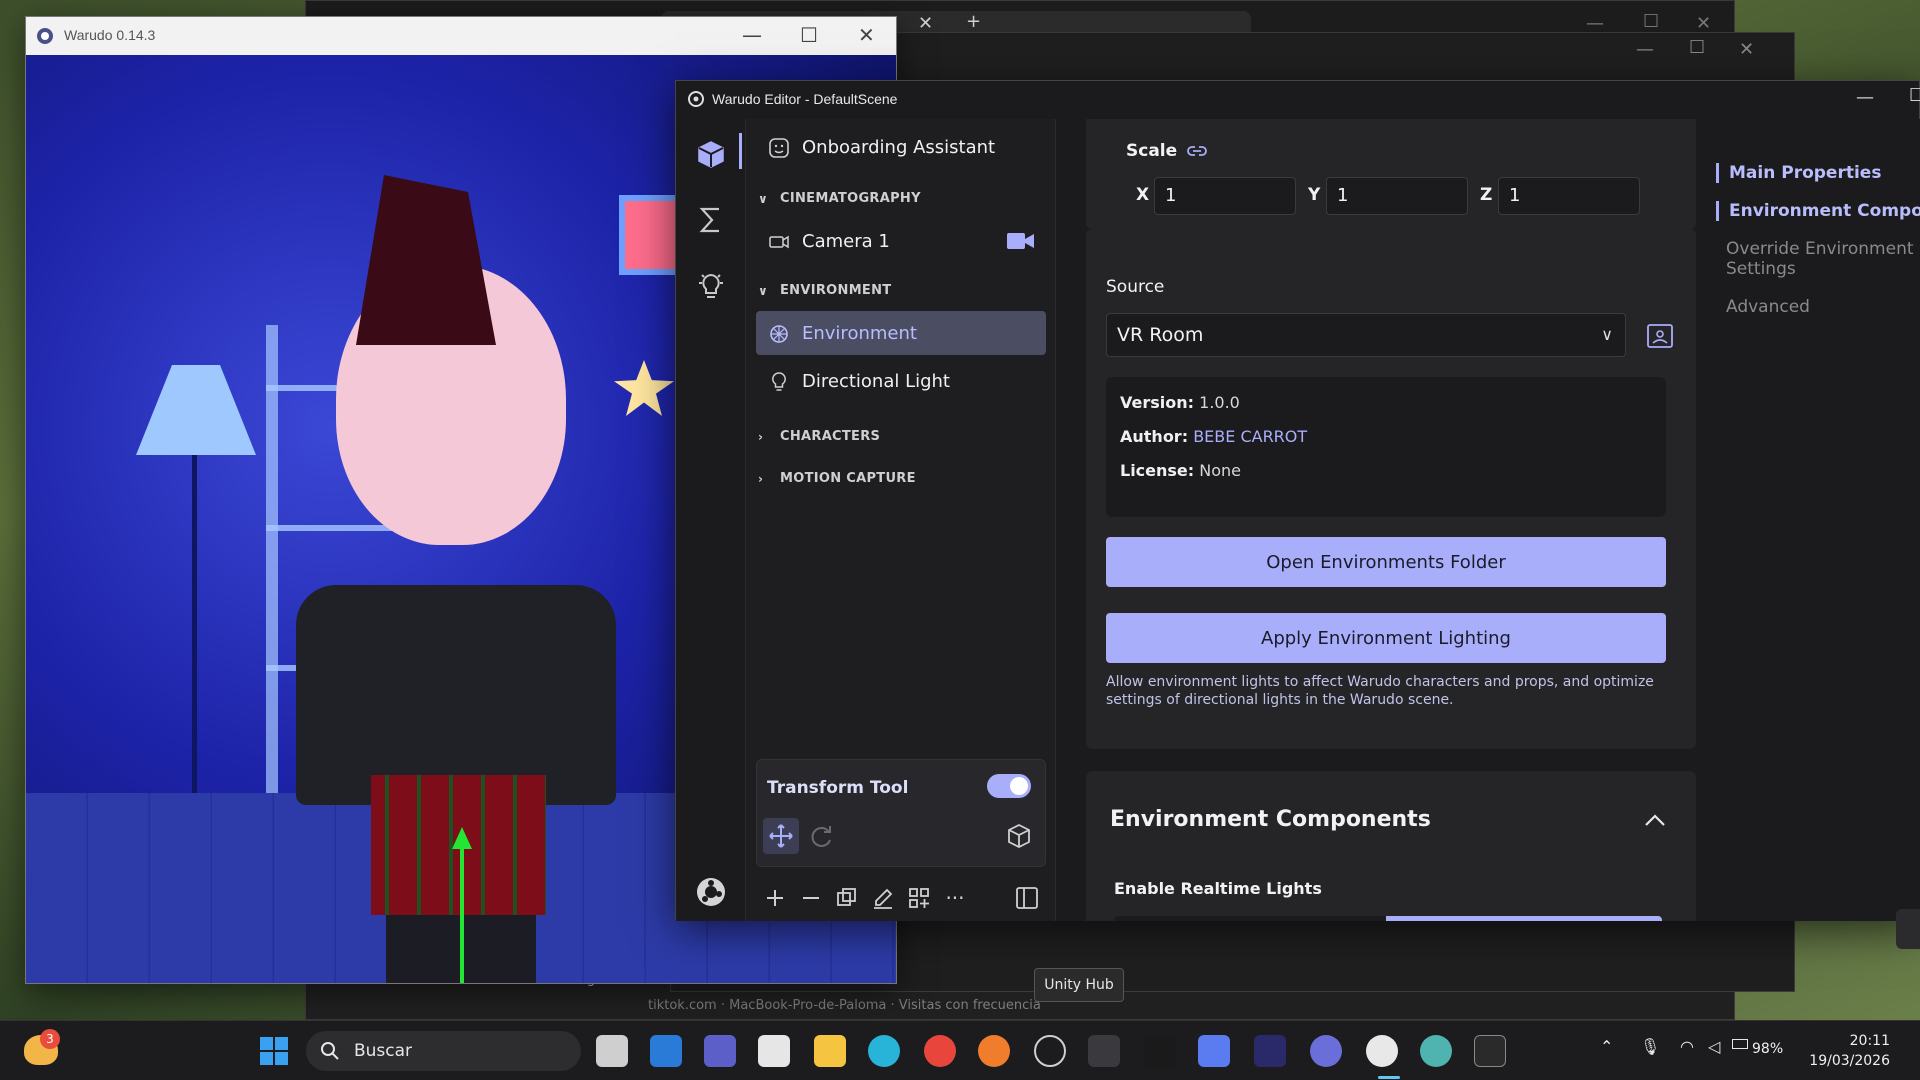 The height and width of the screenshot is (1080, 1920). I want to click on license-row: License: None, so click(1180, 470).